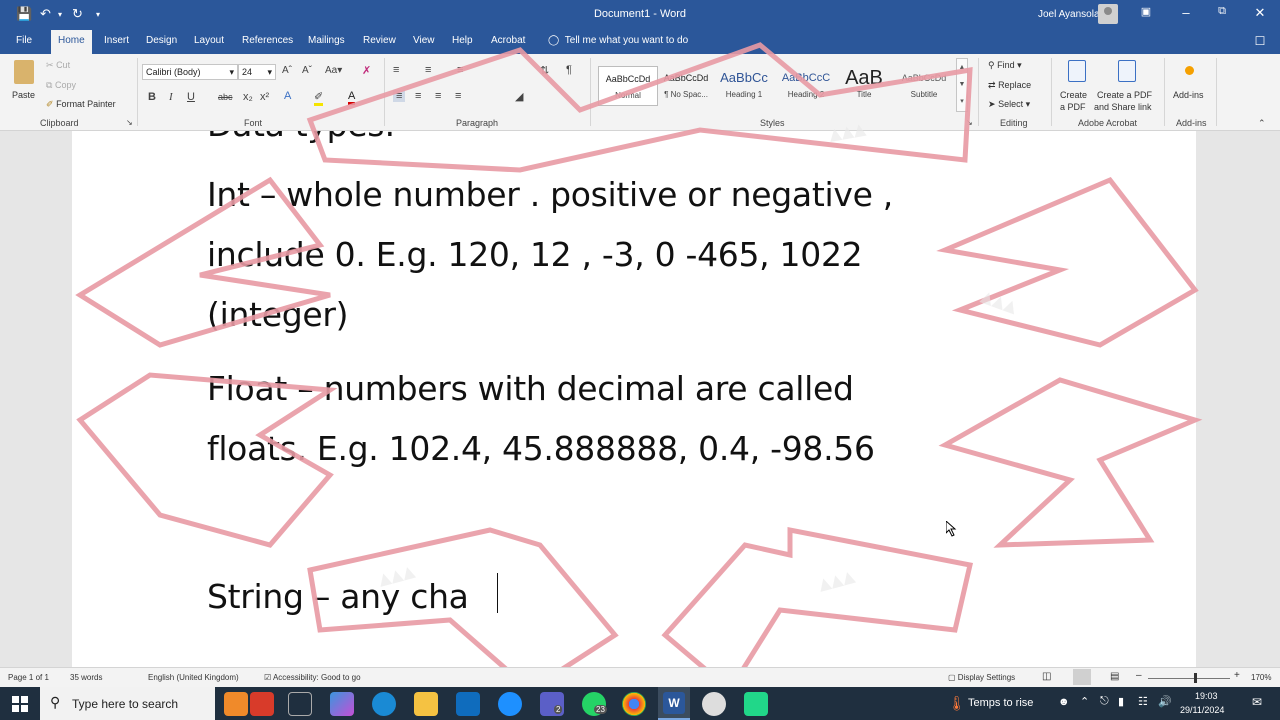  Describe the element at coordinates (1064, 702) in the screenshot. I see `people-icon: ☻` at that location.